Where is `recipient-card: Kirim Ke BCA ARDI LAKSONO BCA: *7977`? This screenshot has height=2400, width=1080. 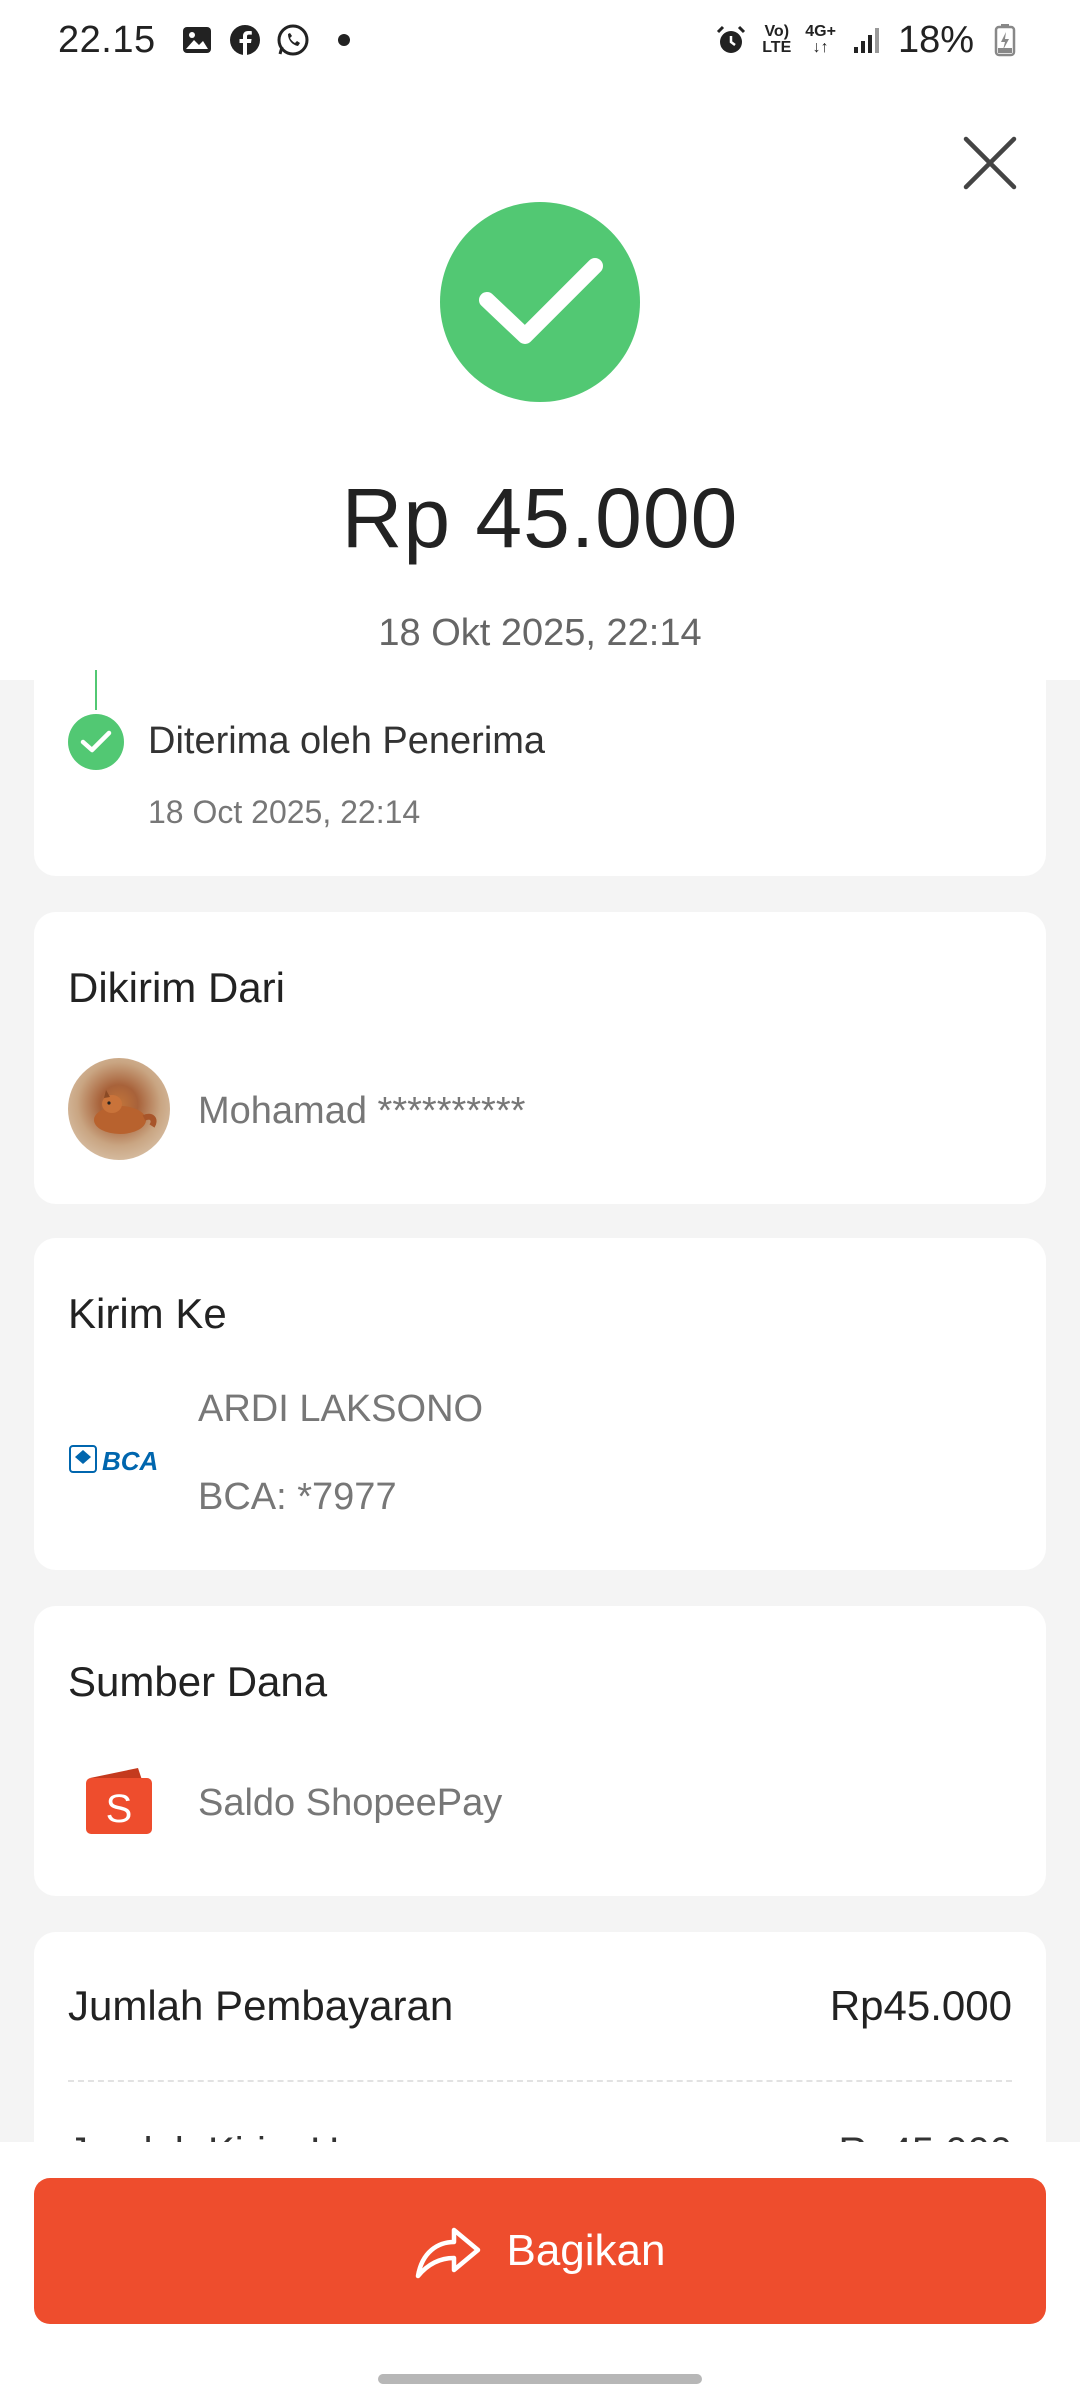
recipient-card: Kirim Ke BCA ARDI LAKSONO BCA: *7977 is located at coordinates (540, 1404).